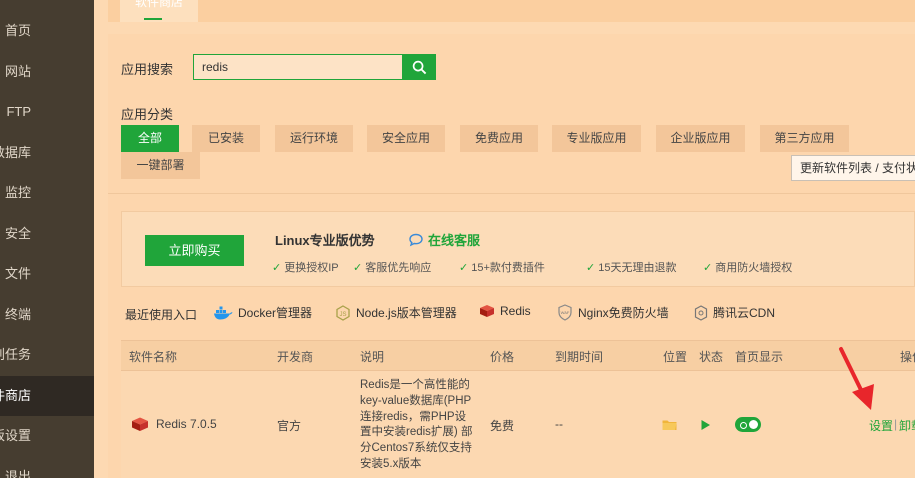 The width and height of the screenshot is (915, 478). Describe the element at coordinates (17, 273) in the screenshot. I see `sidebar-item-label: 文件` at that location.